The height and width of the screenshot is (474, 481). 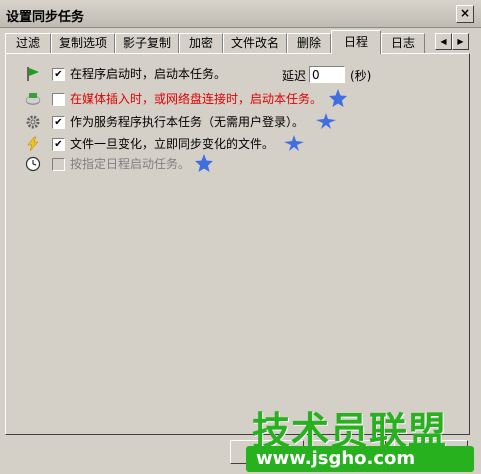 I want to click on window-title: 设置同步任务, so click(x=45, y=17).